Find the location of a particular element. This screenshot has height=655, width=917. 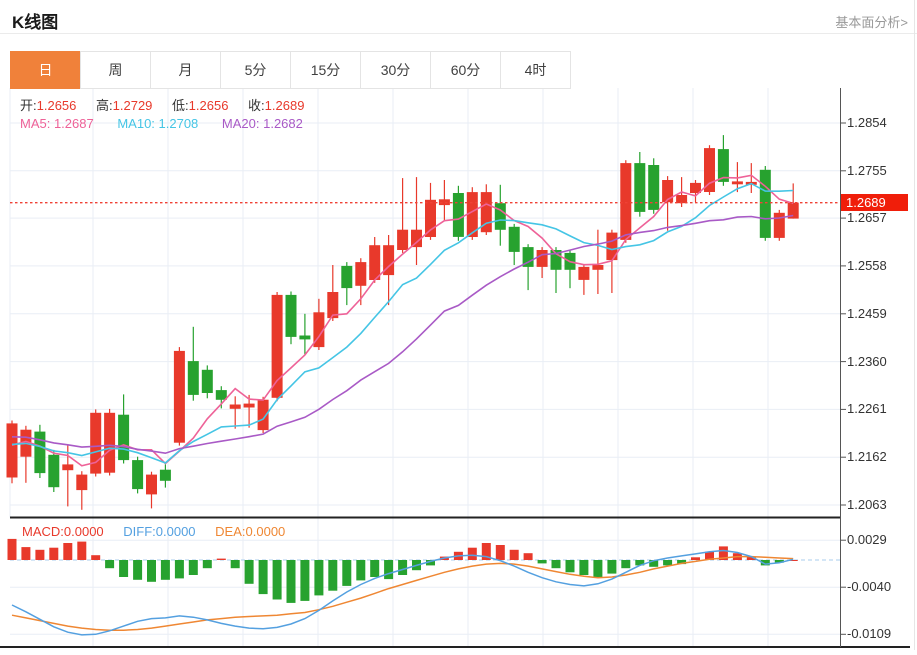

page-title: K线图 is located at coordinates (35, 22).